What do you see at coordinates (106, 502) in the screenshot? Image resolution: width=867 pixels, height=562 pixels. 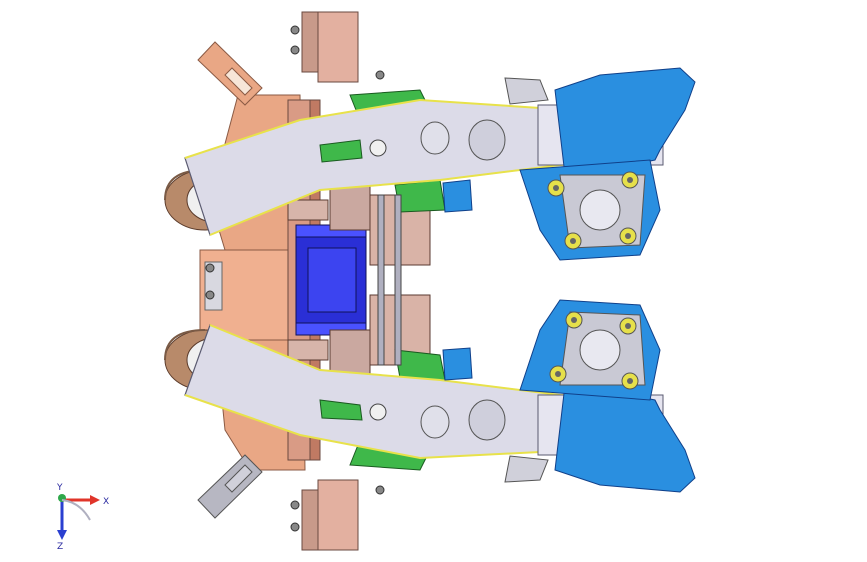 I see `x-axis-label: X` at bounding box center [106, 502].